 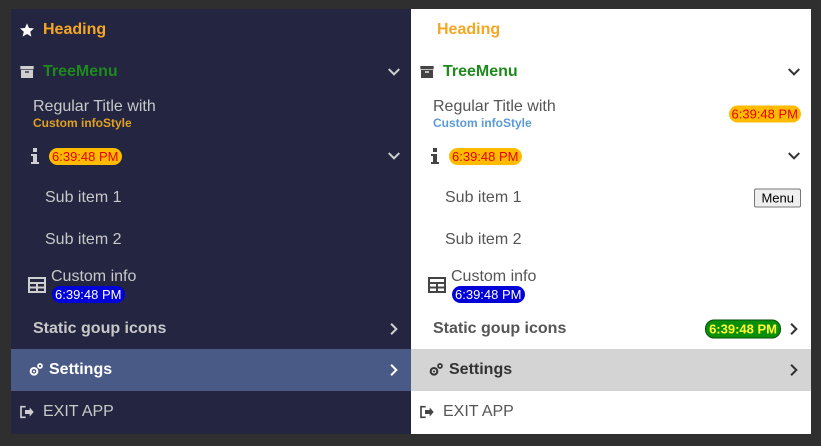 What do you see at coordinates (611, 198) in the screenshot?
I see `sub-item-1: Sub item 1 Menu` at bounding box center [611, 198].